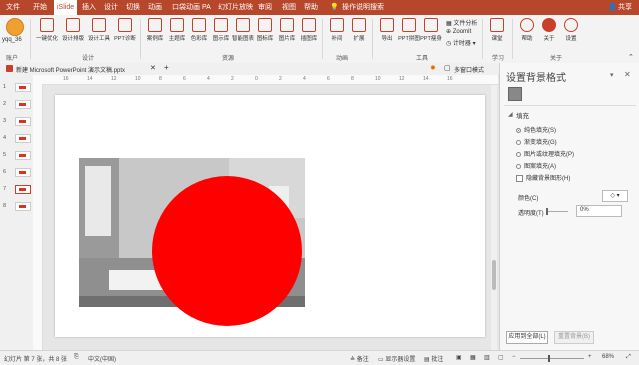 The image size is (639, 365). I want to click on spellcheck-icon: ⎘, so click(76, 357).